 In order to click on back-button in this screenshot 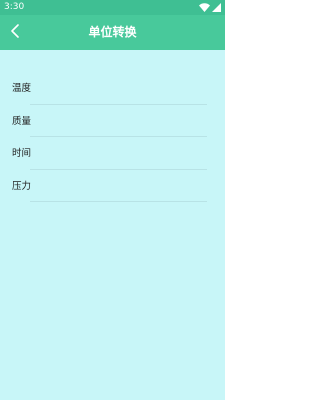, I will do `click(15, 32)`.